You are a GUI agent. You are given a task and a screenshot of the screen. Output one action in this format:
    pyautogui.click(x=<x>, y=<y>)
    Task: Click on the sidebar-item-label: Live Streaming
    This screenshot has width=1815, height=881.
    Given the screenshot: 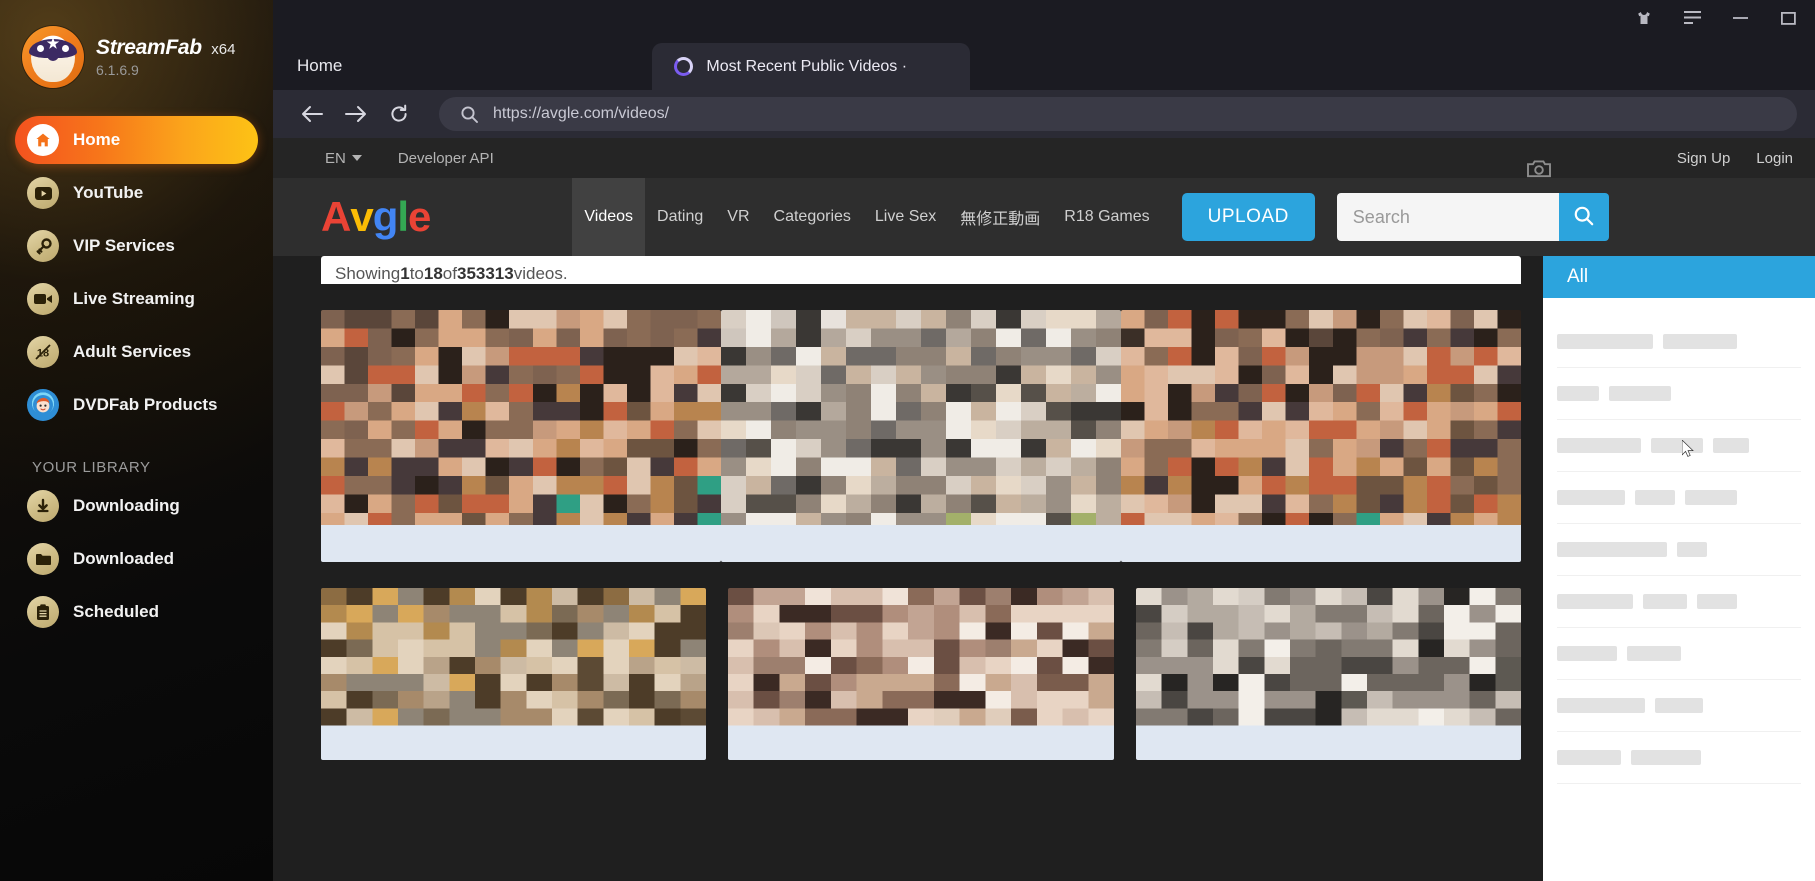 What is the action you would take?
    pyautogui.click(x=134, y=298)
    